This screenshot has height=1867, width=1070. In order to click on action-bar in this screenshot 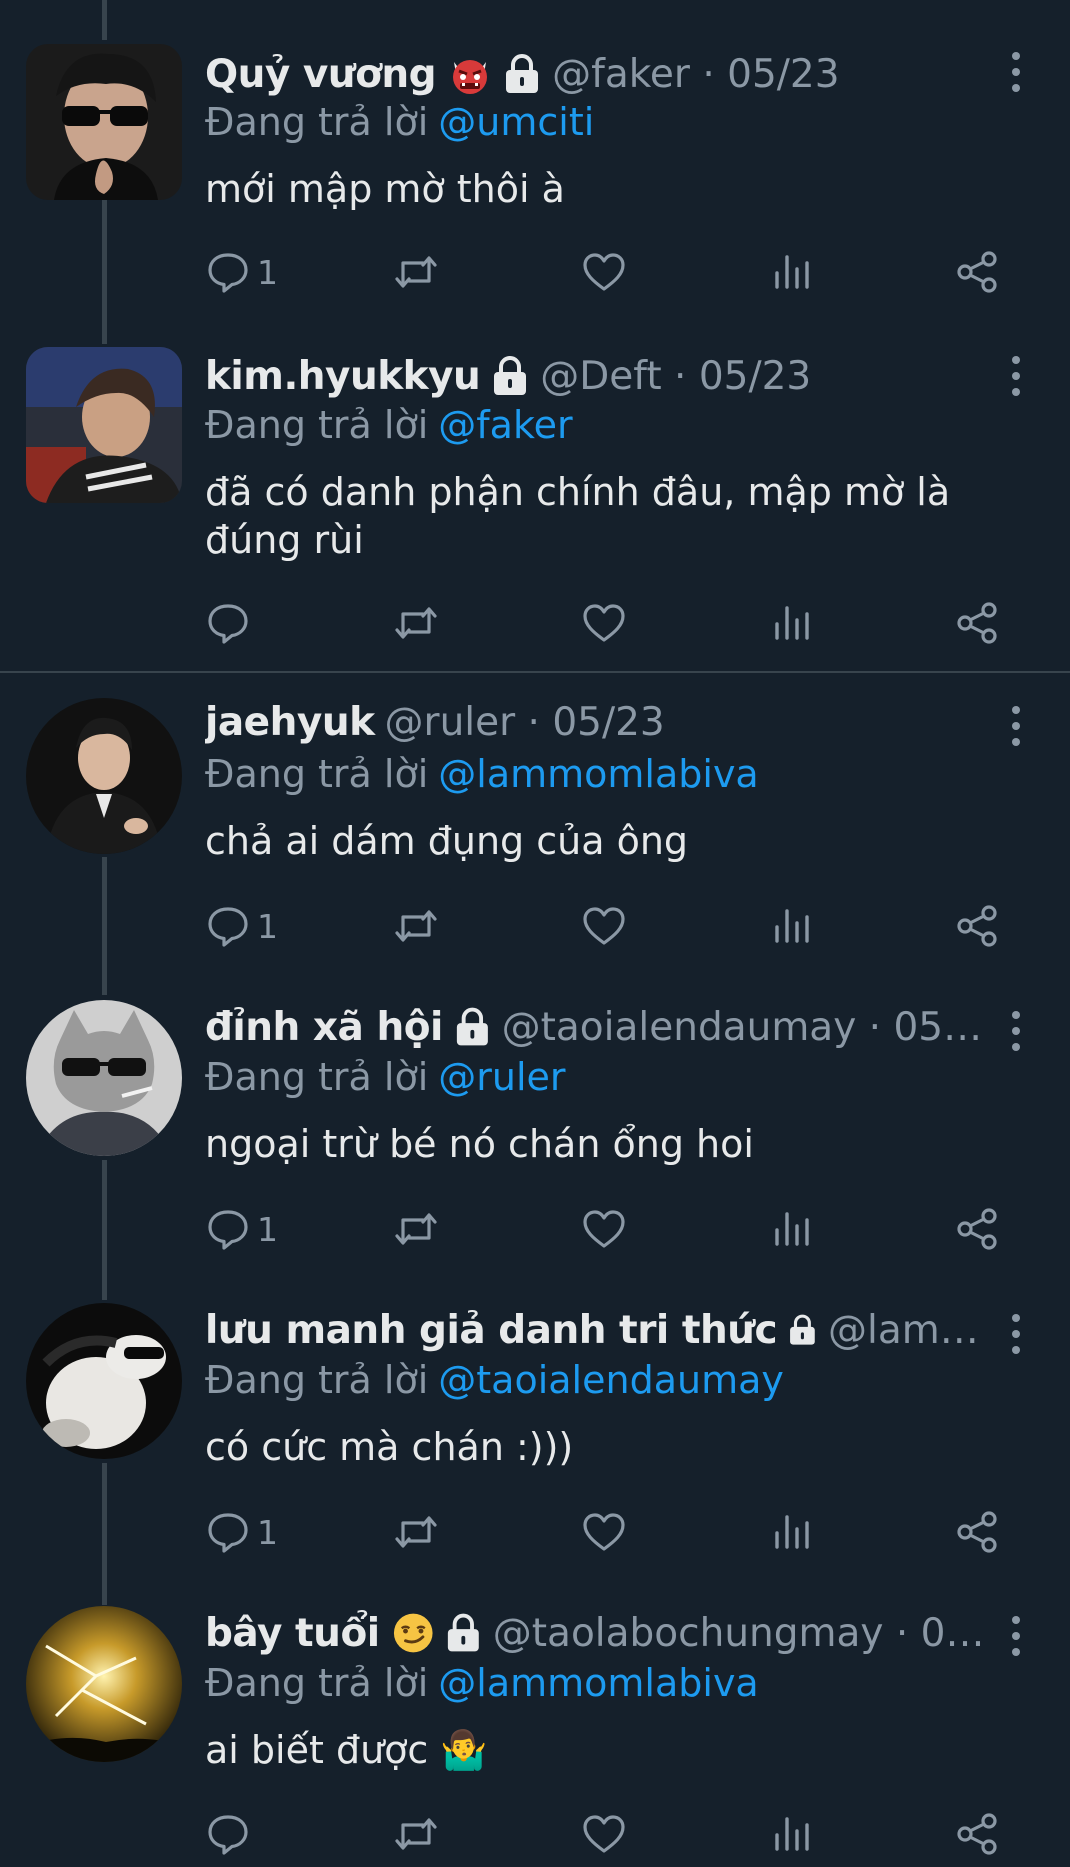, I will do `click(615, 1834)`.